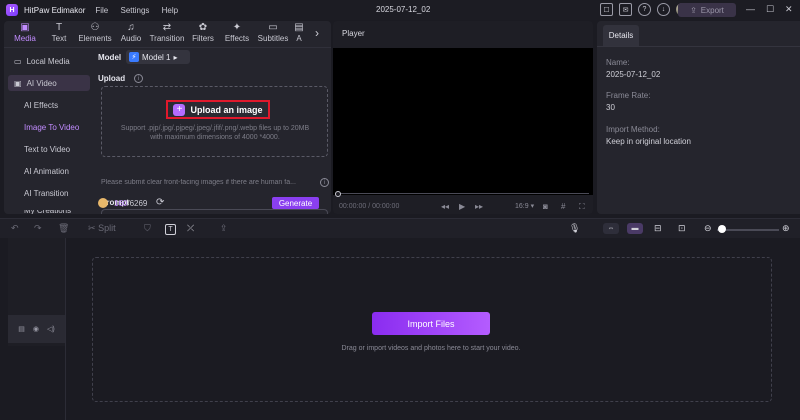 The width and height of the screenshot is (800, 420). What do you see at coordinates (770, 9) in the screenshot?
I see `maximize-icon: ☐` at bounding box center [770, 9].